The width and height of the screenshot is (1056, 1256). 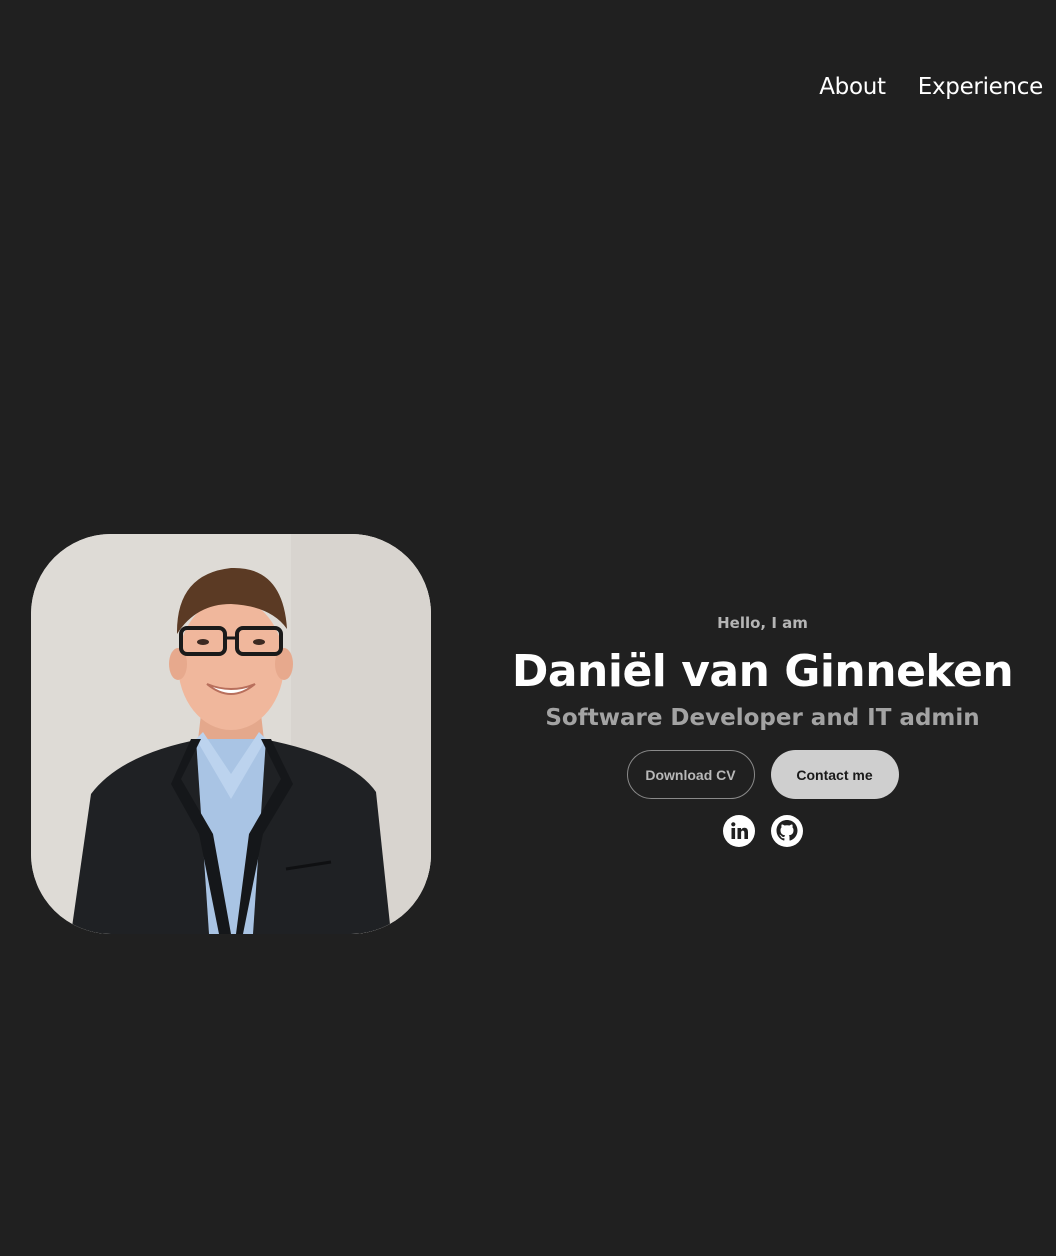 I want to click on profile-photo, so click(x=231, y=734).